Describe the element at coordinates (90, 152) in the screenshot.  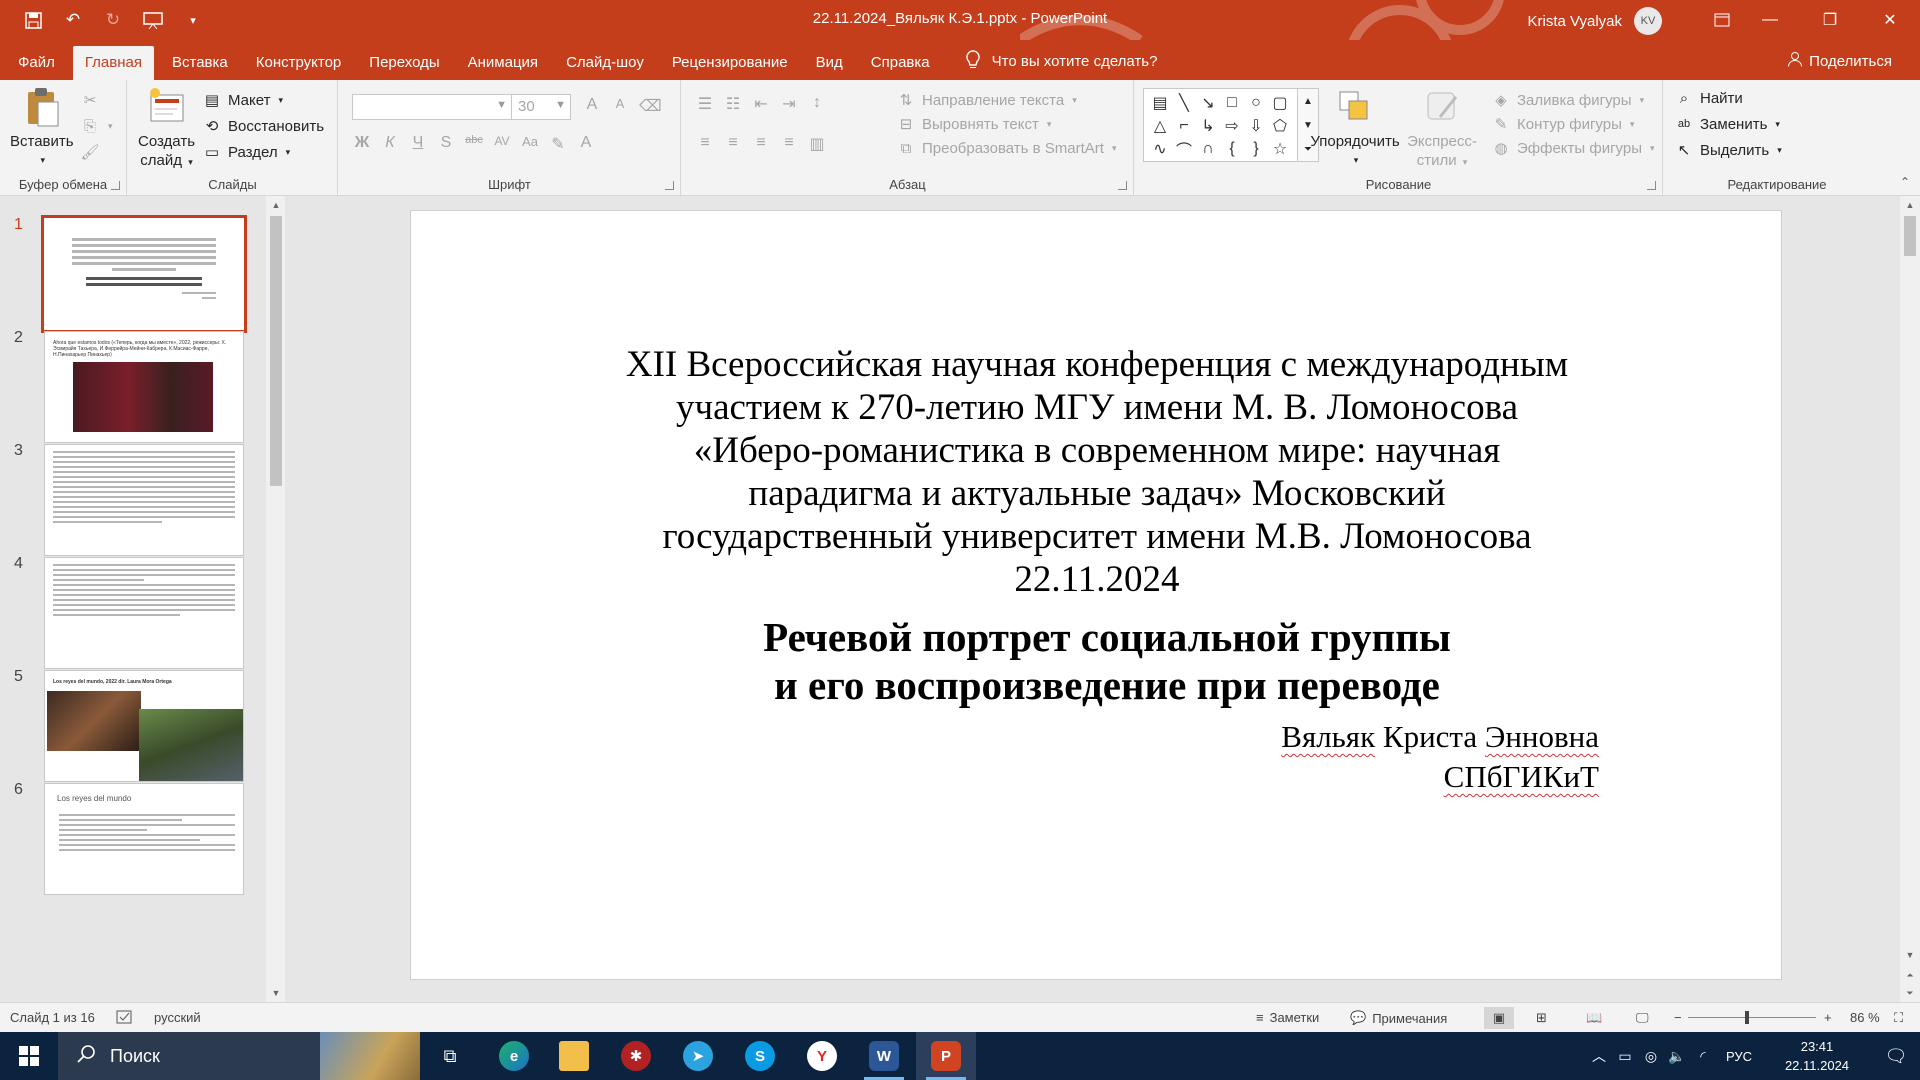
I see `format-painter-button: 🖌` at that location.